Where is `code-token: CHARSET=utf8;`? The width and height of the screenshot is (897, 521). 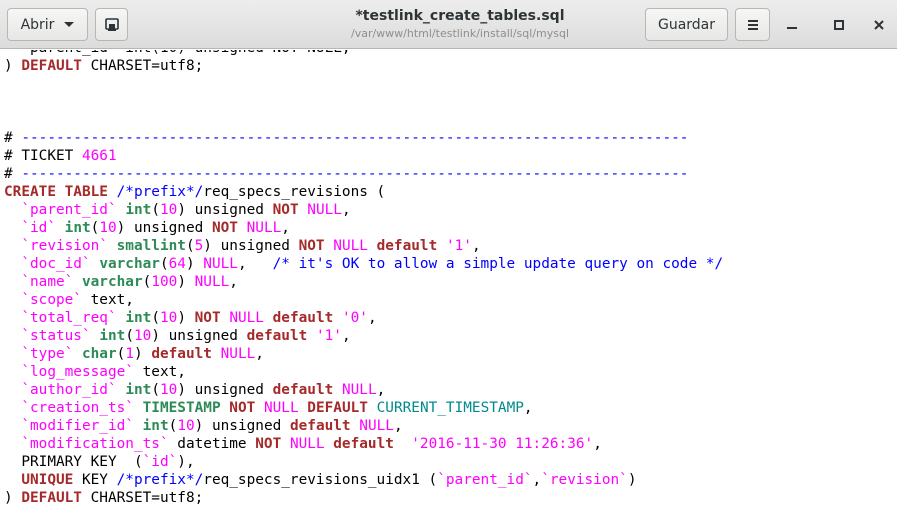
code-token: CHARSET=utf8; is located at coordinates (142, 66).